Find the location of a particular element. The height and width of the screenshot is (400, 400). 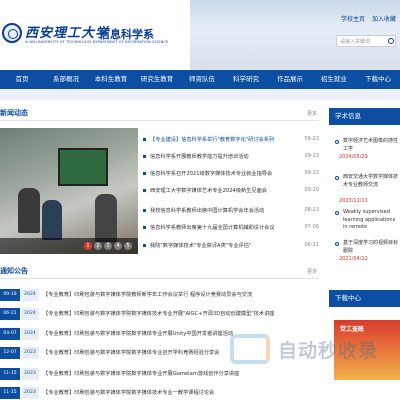

news-item-title: 我院"数字媒体技术"专业获评A类"专业评估" is located at coordinates (225, 245).